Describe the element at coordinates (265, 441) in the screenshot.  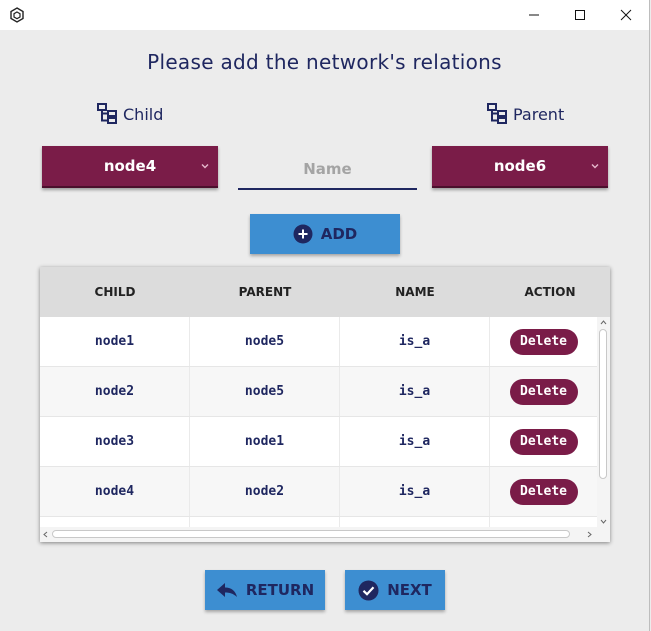
I see `cell-parent: node1` at that location.